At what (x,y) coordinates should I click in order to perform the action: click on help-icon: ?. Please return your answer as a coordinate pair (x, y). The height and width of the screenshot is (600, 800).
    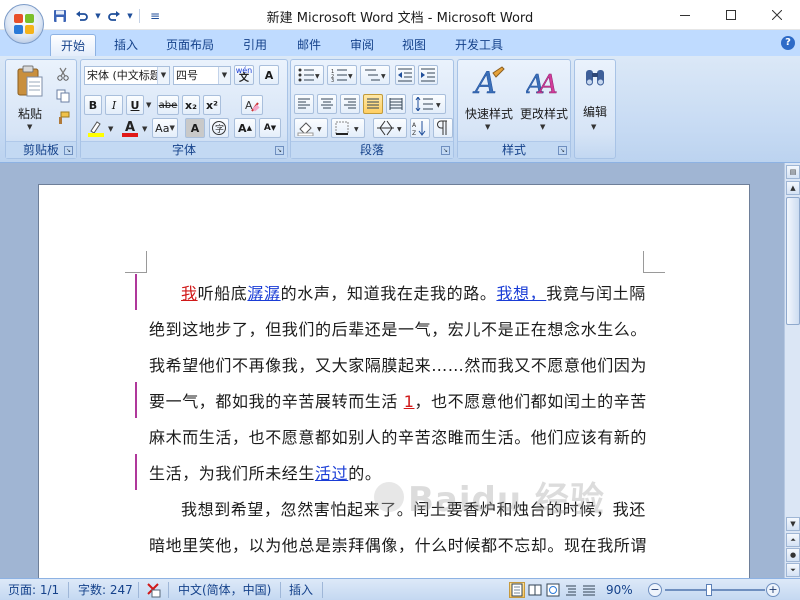
    Looking at the image, I should click on (788, 43).